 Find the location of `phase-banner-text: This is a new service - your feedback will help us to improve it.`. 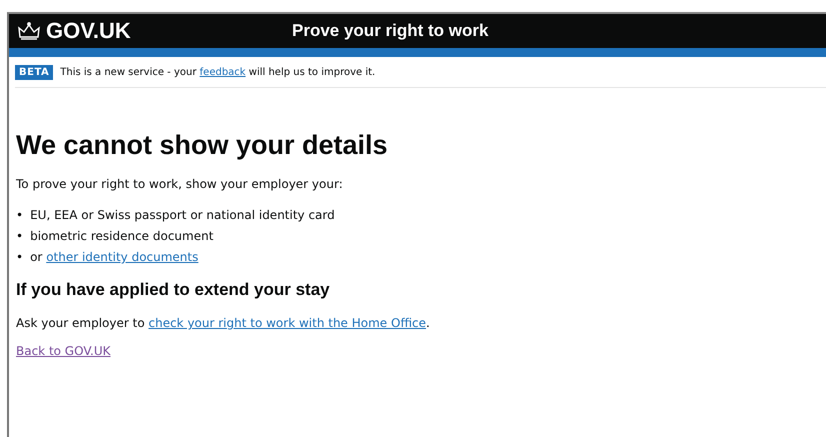

phase-banner-text: This is a new service - your feedback will help us to improve it. is located at coordinates (218, 72).